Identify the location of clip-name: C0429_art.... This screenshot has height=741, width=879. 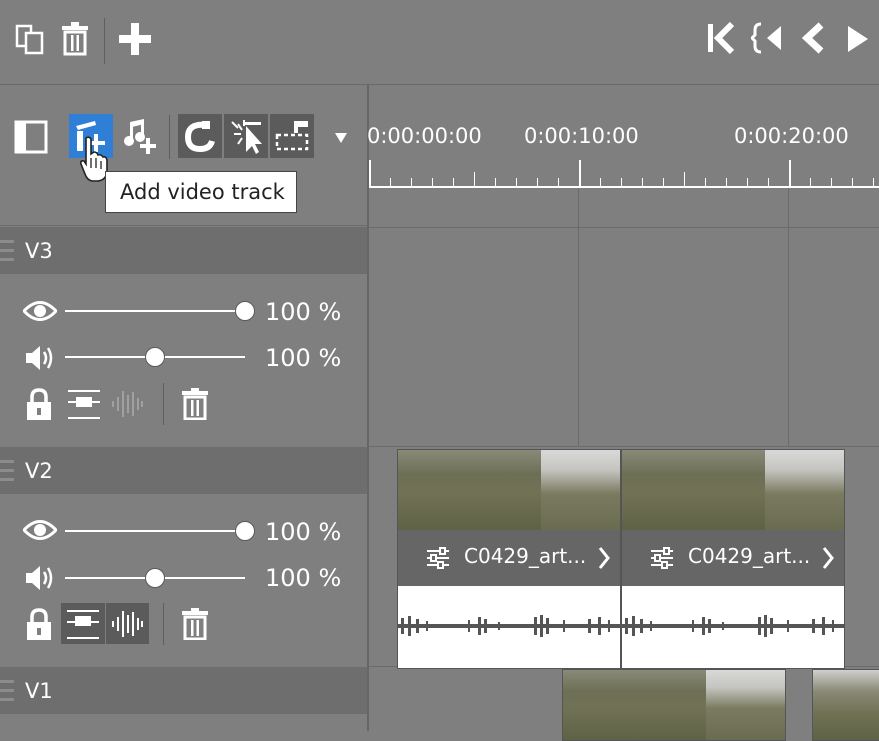
(749, 556).